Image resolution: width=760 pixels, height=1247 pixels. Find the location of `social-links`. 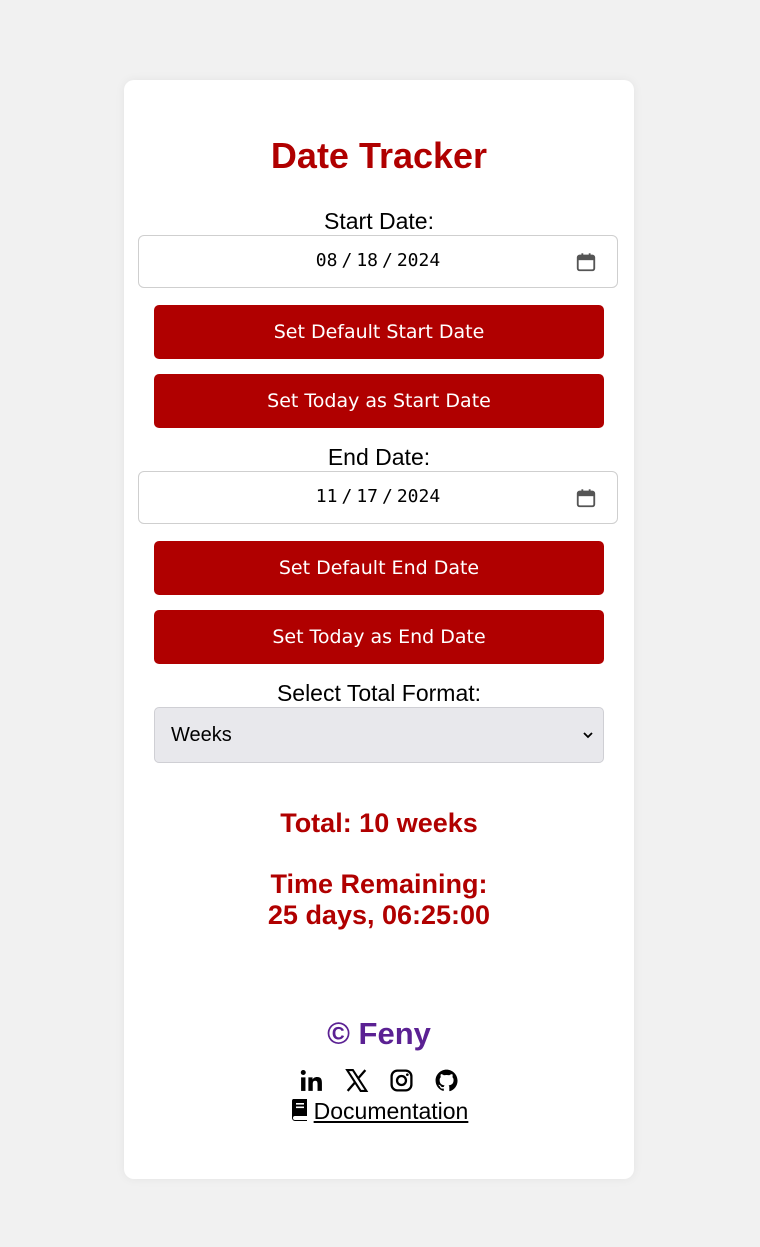

social-links is located at coordinates (379, 1080).